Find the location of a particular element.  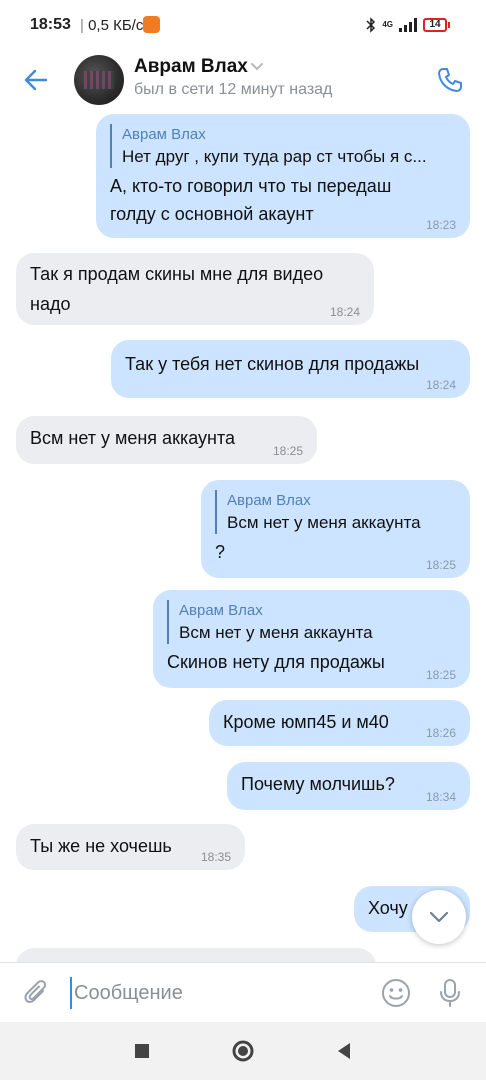

triangle-back-icon is located at coordinates (344, 1051).